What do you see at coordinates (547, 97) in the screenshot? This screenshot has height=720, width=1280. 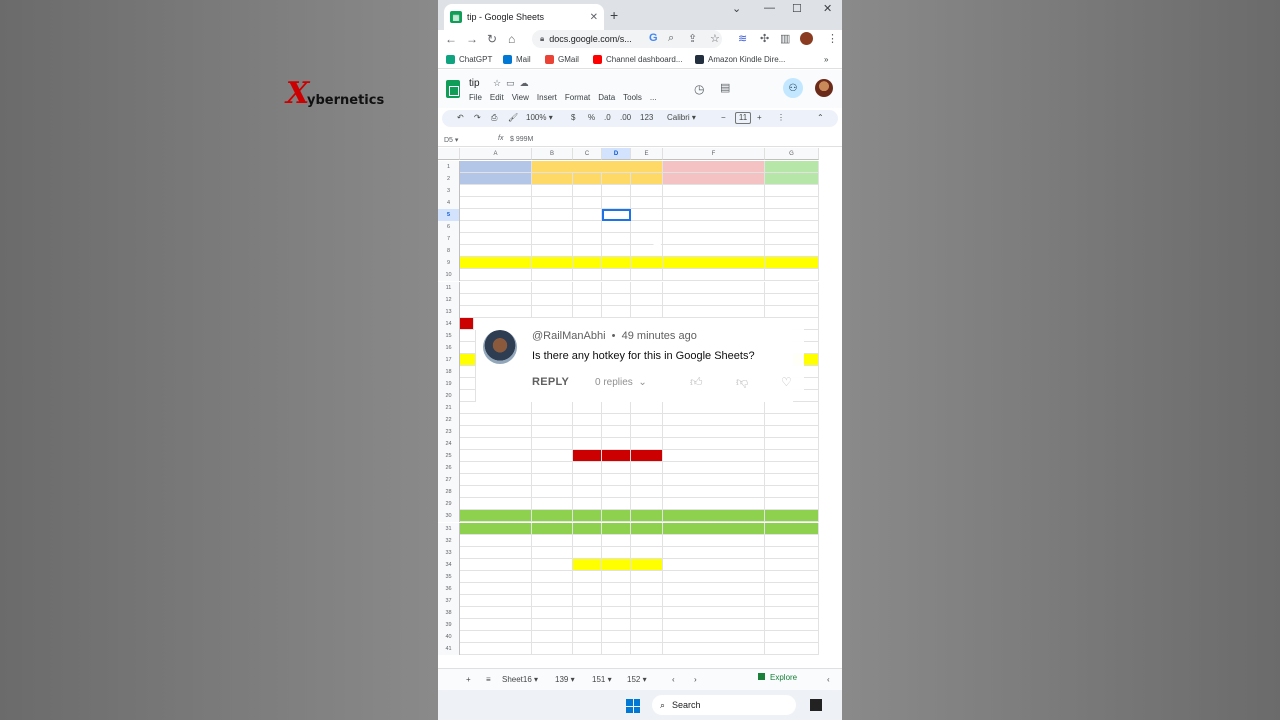 I see `menu-insert: Insert` at bounding box center [547, 97].